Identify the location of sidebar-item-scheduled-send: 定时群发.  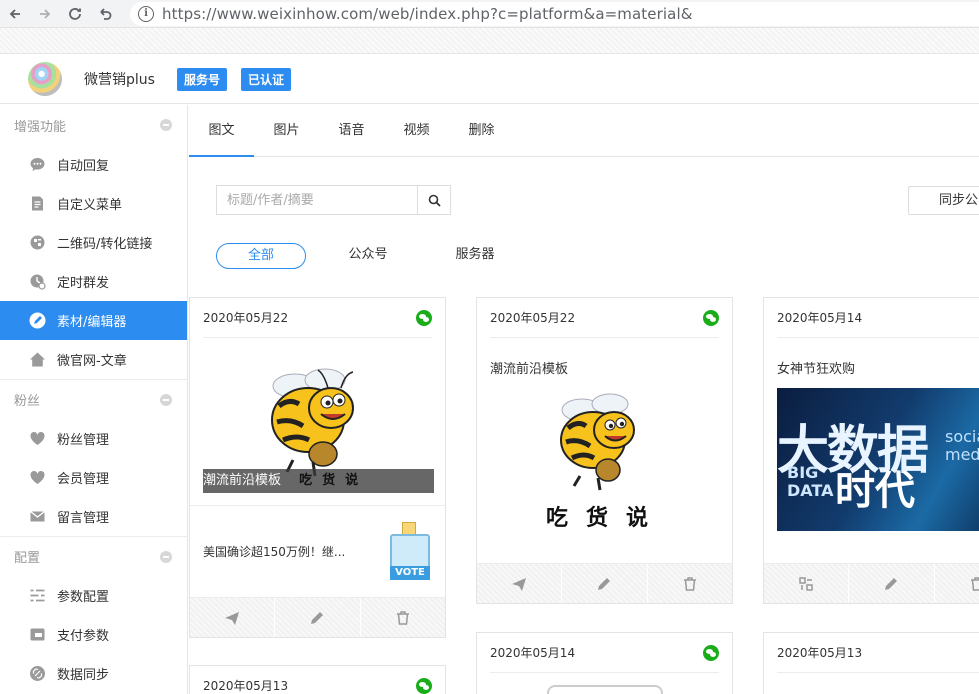
(93, 281).